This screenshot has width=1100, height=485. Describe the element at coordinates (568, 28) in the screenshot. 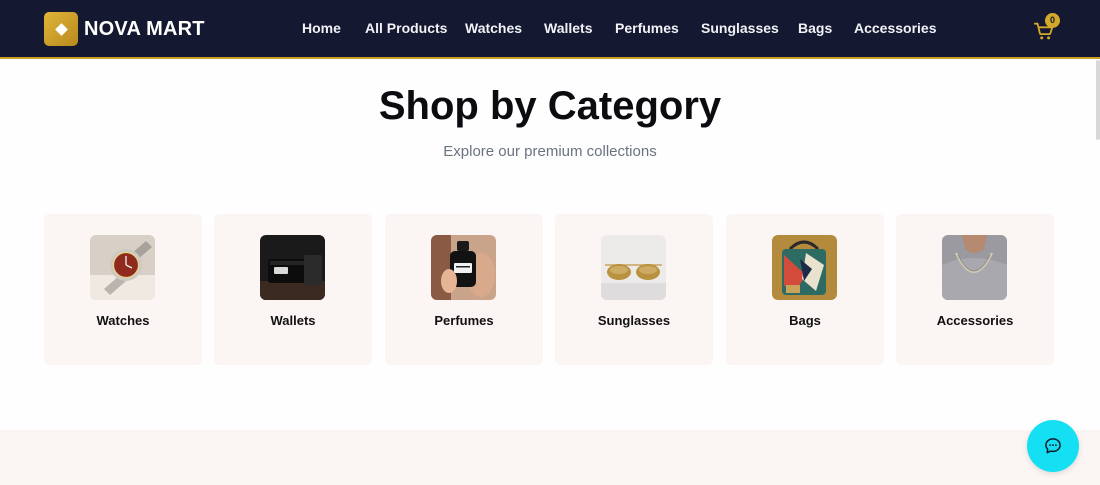

I see `nav-link-wallets: Wallets` at that location.